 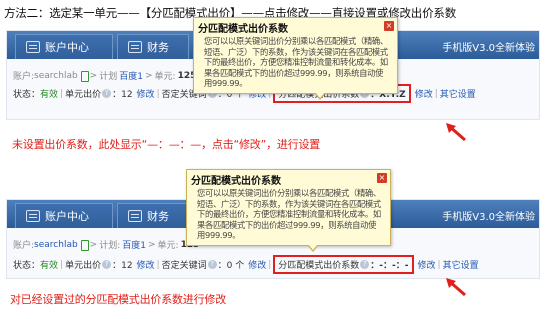 What do you see at coordinates (389, 266) in the screenshot?
I see `bid-coefficient-value: ：-：-：-` at bounding box center [389, 266].